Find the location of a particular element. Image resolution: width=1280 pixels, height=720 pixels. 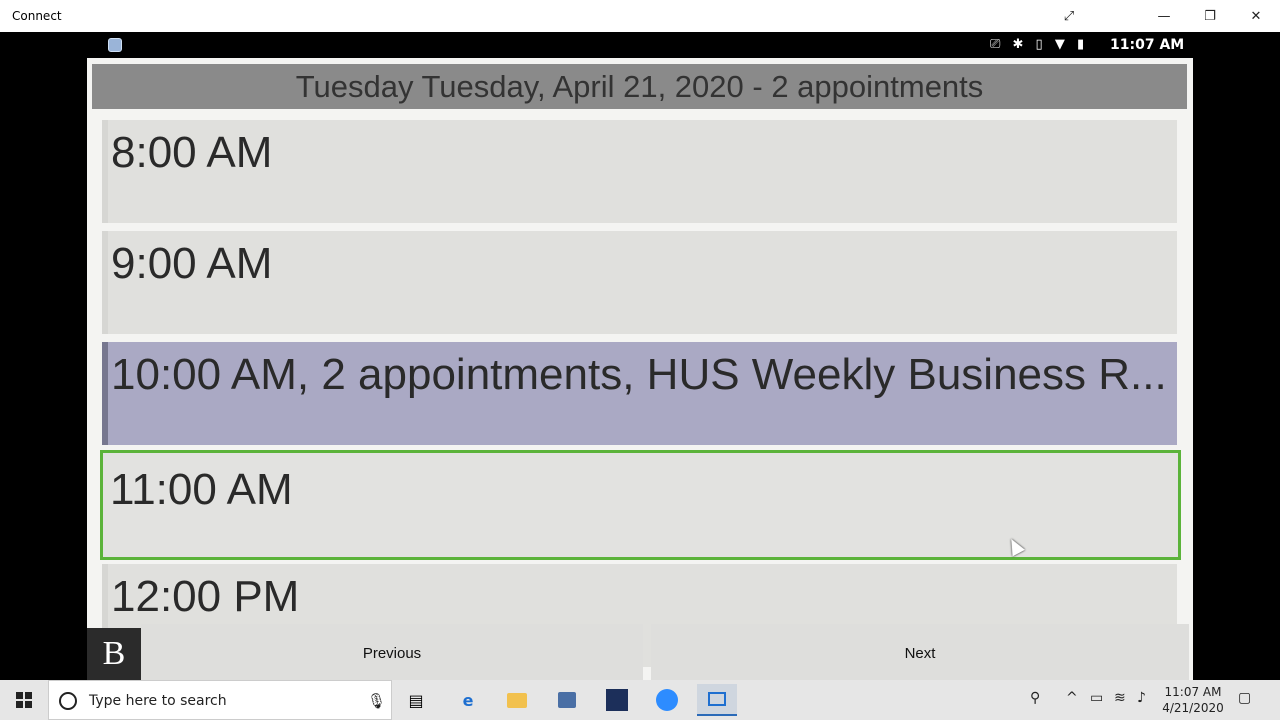

next-button: Next is located at coordinates (920, 653).